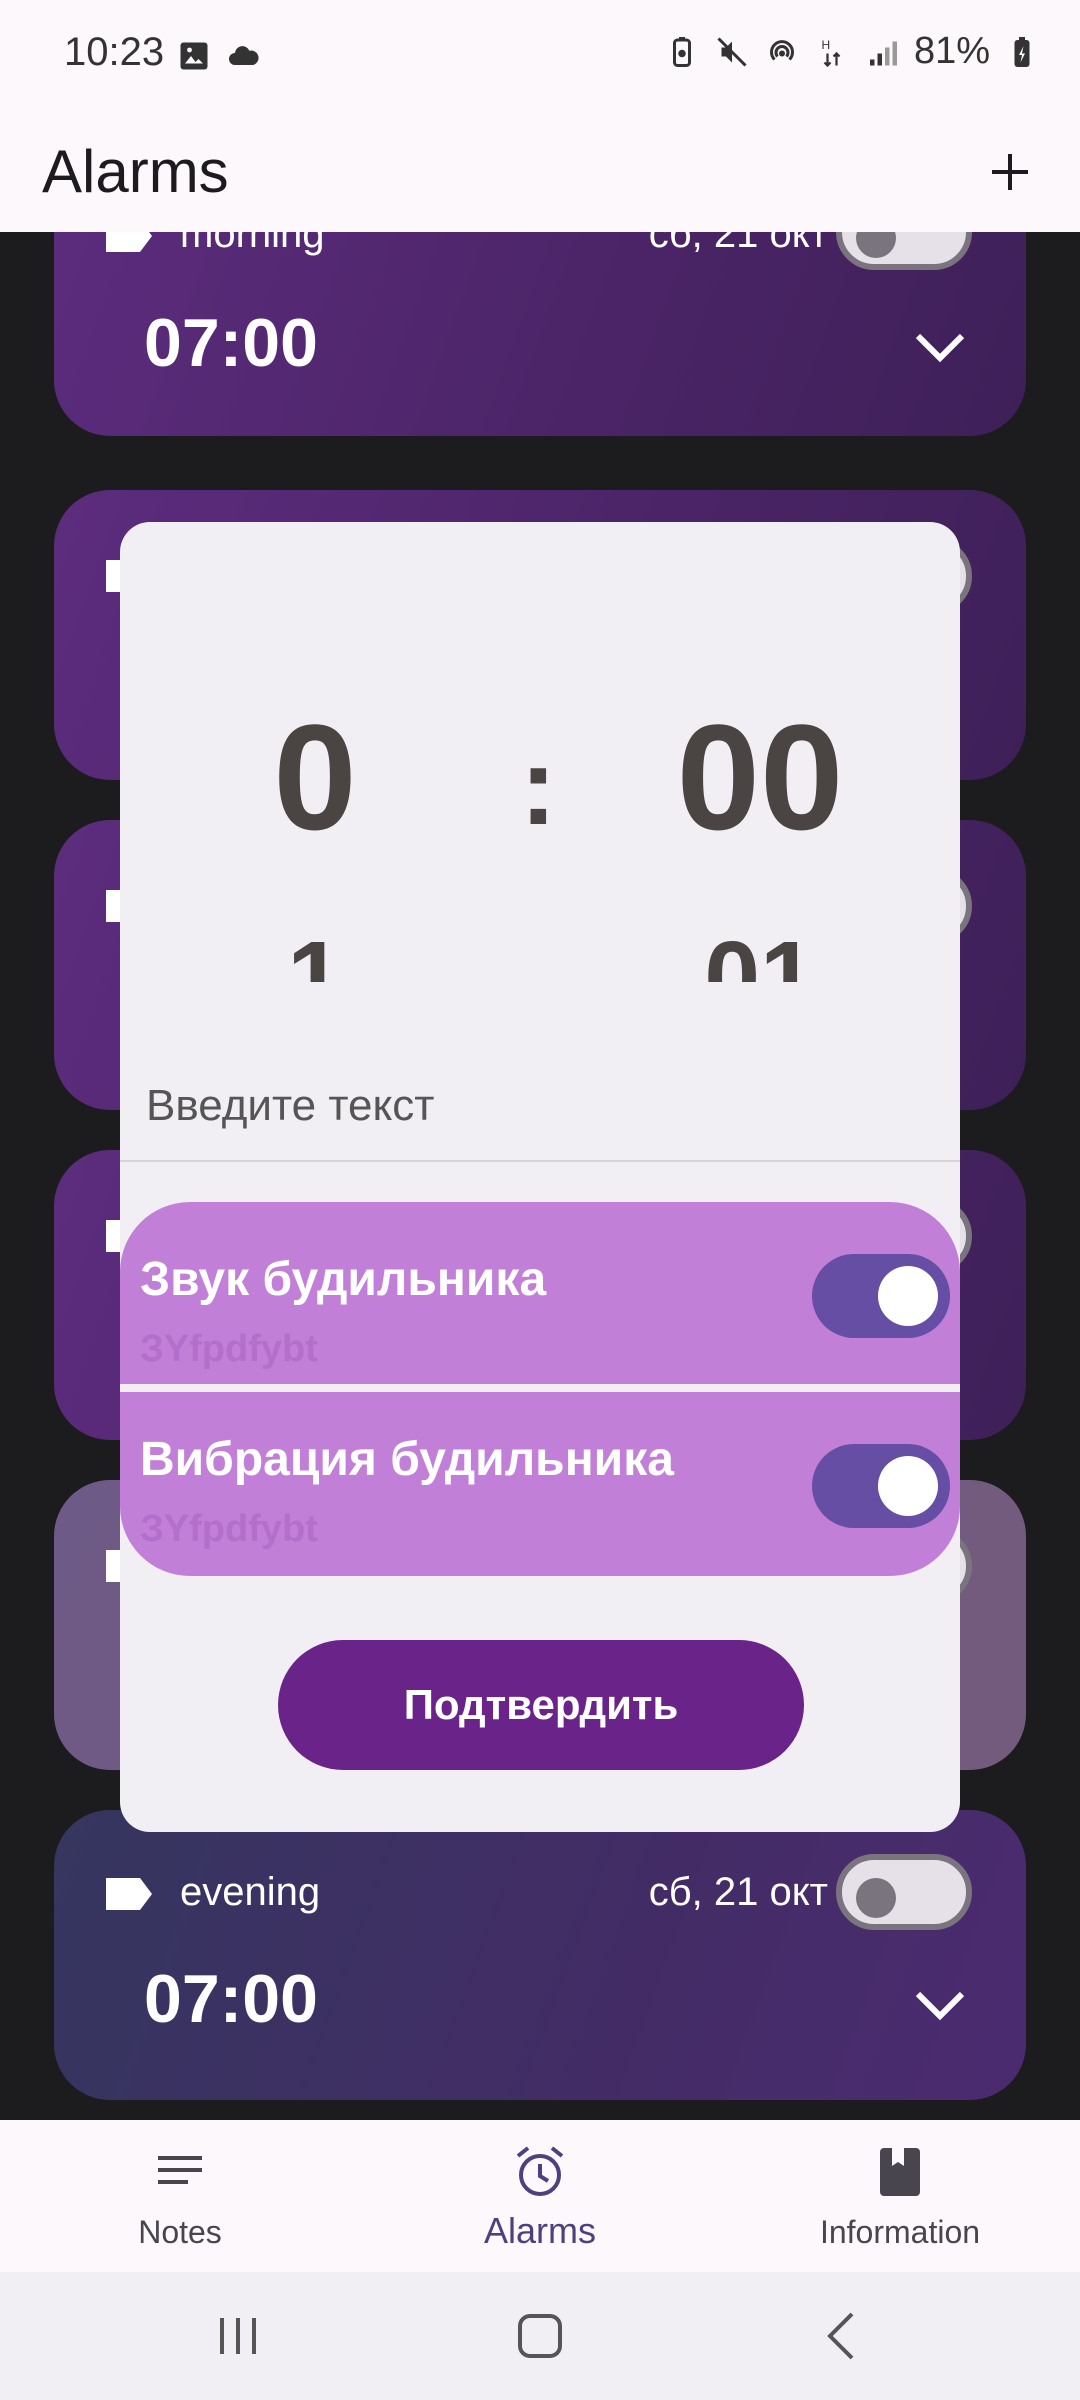  Describe the element at coordinates (229, 1529) in the screenshot. I see `vibration-subtitle: ЗYfpdfybt` at that location.